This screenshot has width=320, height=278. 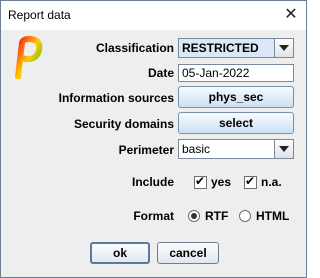 What do you see at coordinates (123, 124) in the screenshot?
I see `security-domains-label: Security domains` at bounding box center [123, 124].